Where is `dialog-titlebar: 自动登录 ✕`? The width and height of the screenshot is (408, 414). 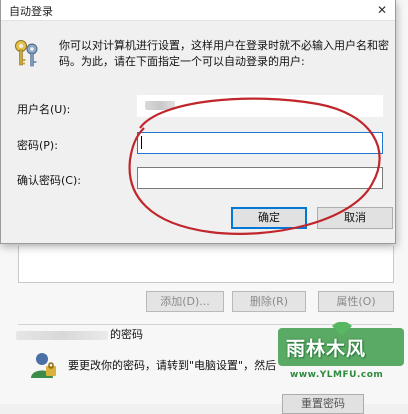
dialog-titlebar: 自动登录 ✕ is located at coordinates (198, 10).